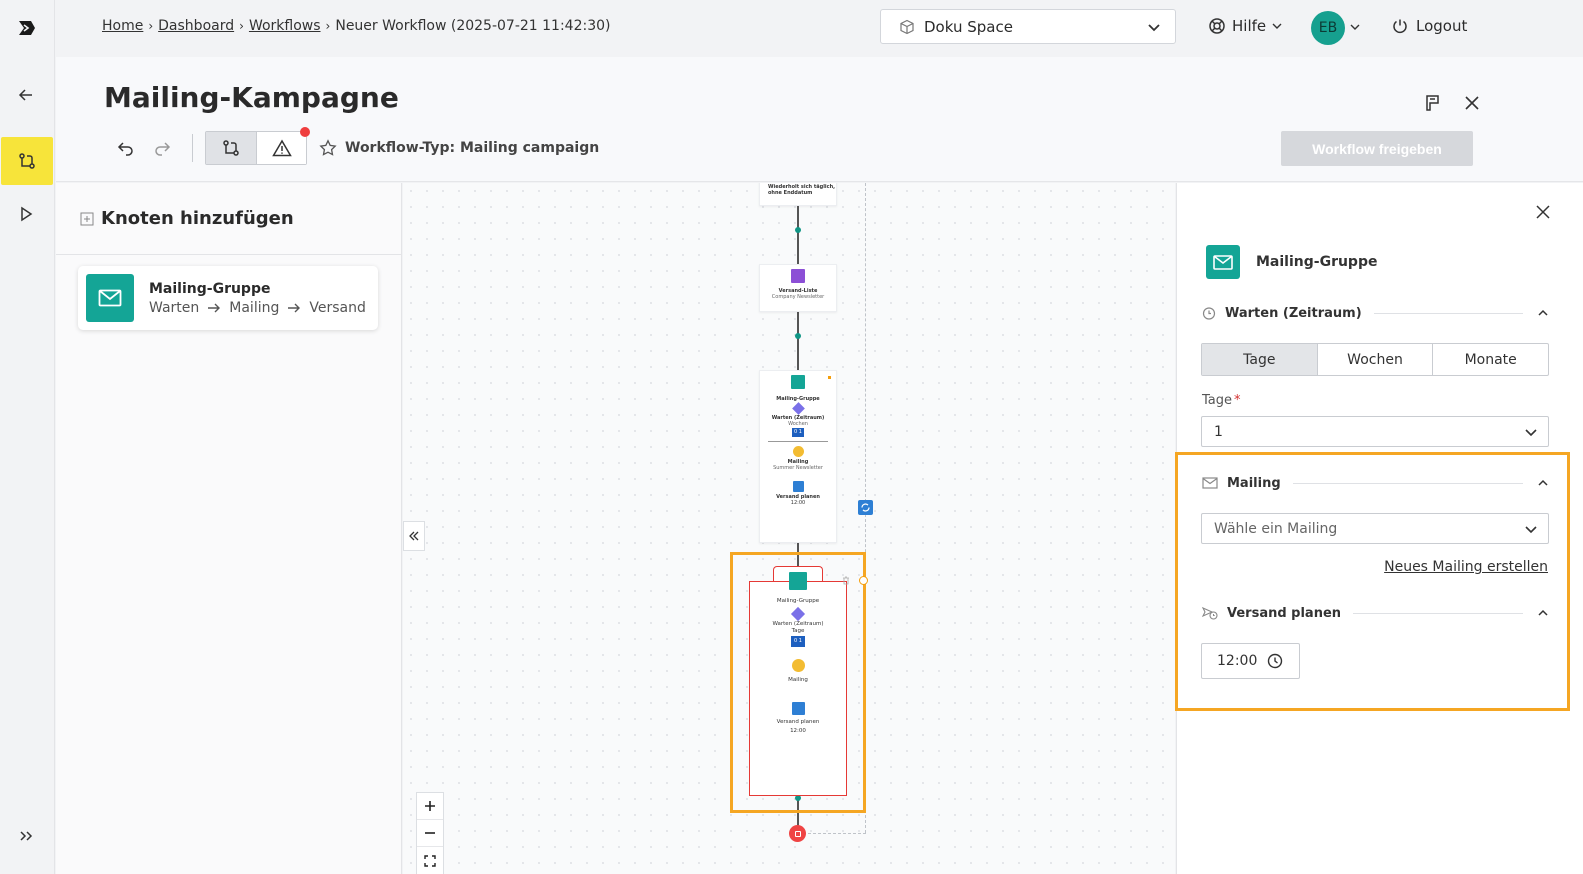  Describe the element at coordinates (798, 297) in the screenshot. I see `node-list-sub: Company Newsletter` at that location.